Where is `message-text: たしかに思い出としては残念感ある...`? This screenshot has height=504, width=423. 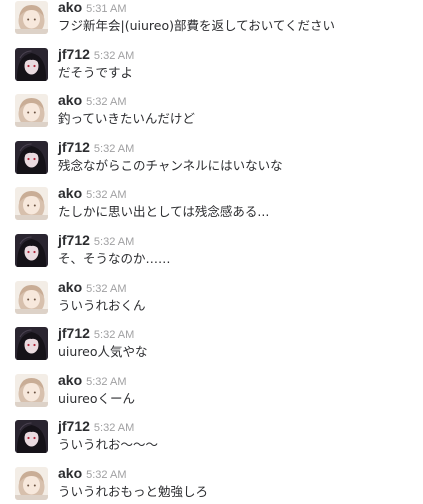 message-text: たしかに思い出としては残念感ある... is located at coordinates (164, 212).